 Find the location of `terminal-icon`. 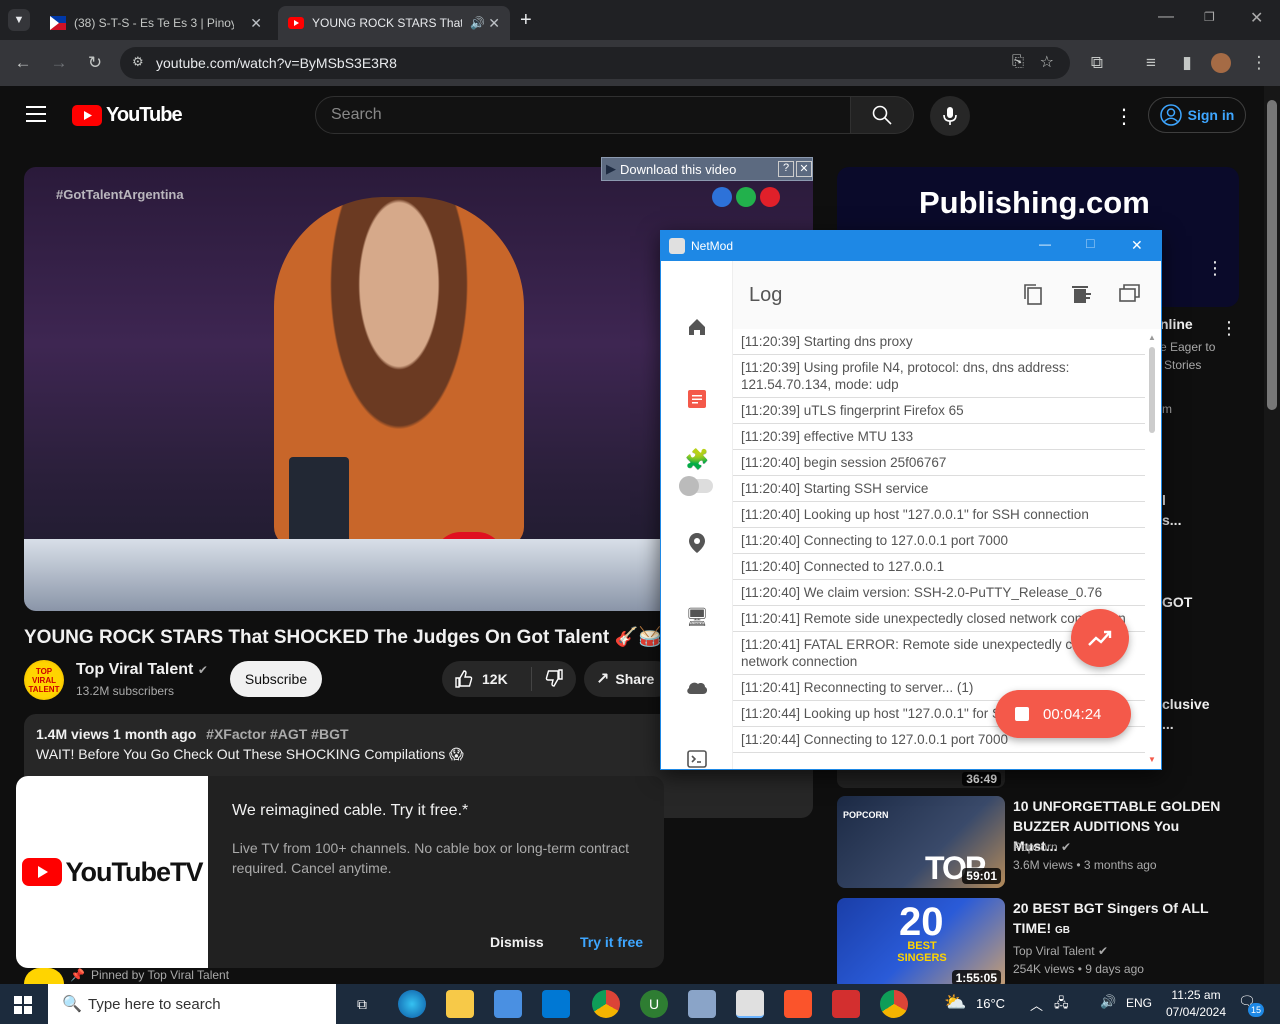

terminal-icon is located at coordinates (697, 759).